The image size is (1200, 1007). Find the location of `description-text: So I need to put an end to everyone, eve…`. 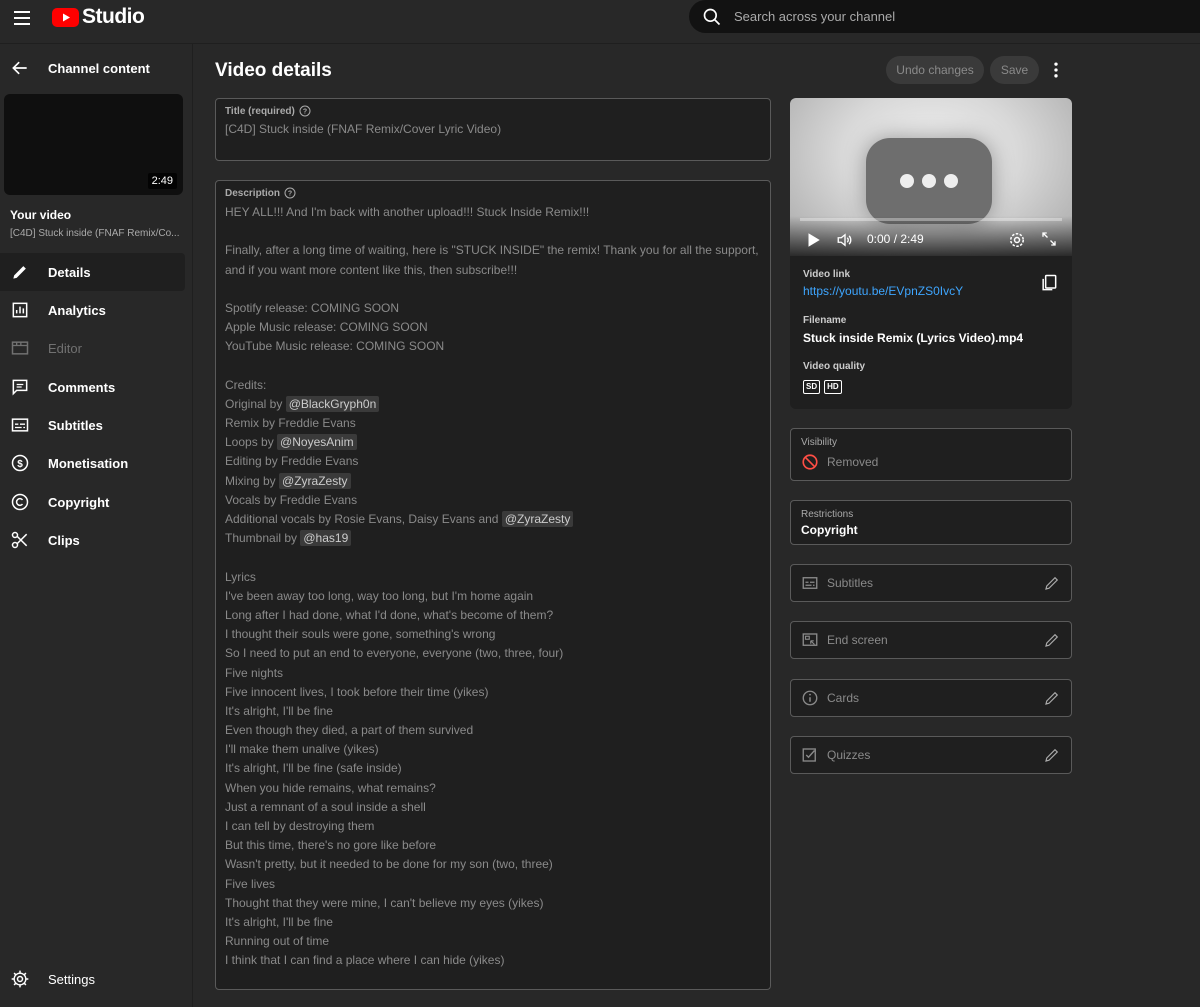

description-text: So I need to put an end to everyone, eve… is located at coordinates (394, 653).